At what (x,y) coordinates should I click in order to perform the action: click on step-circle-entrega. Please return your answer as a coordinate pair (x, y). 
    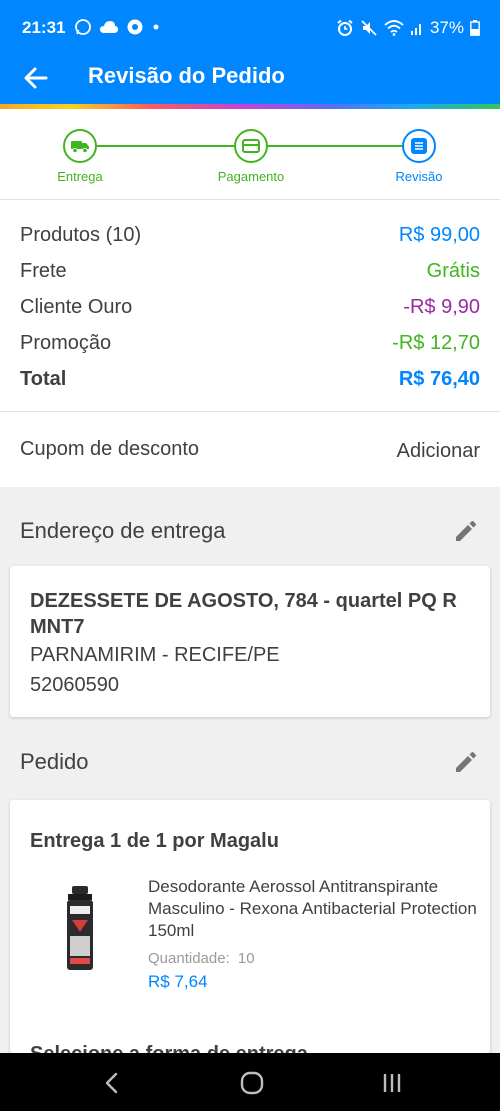
    Looking at the image, I should click on (80, 146).